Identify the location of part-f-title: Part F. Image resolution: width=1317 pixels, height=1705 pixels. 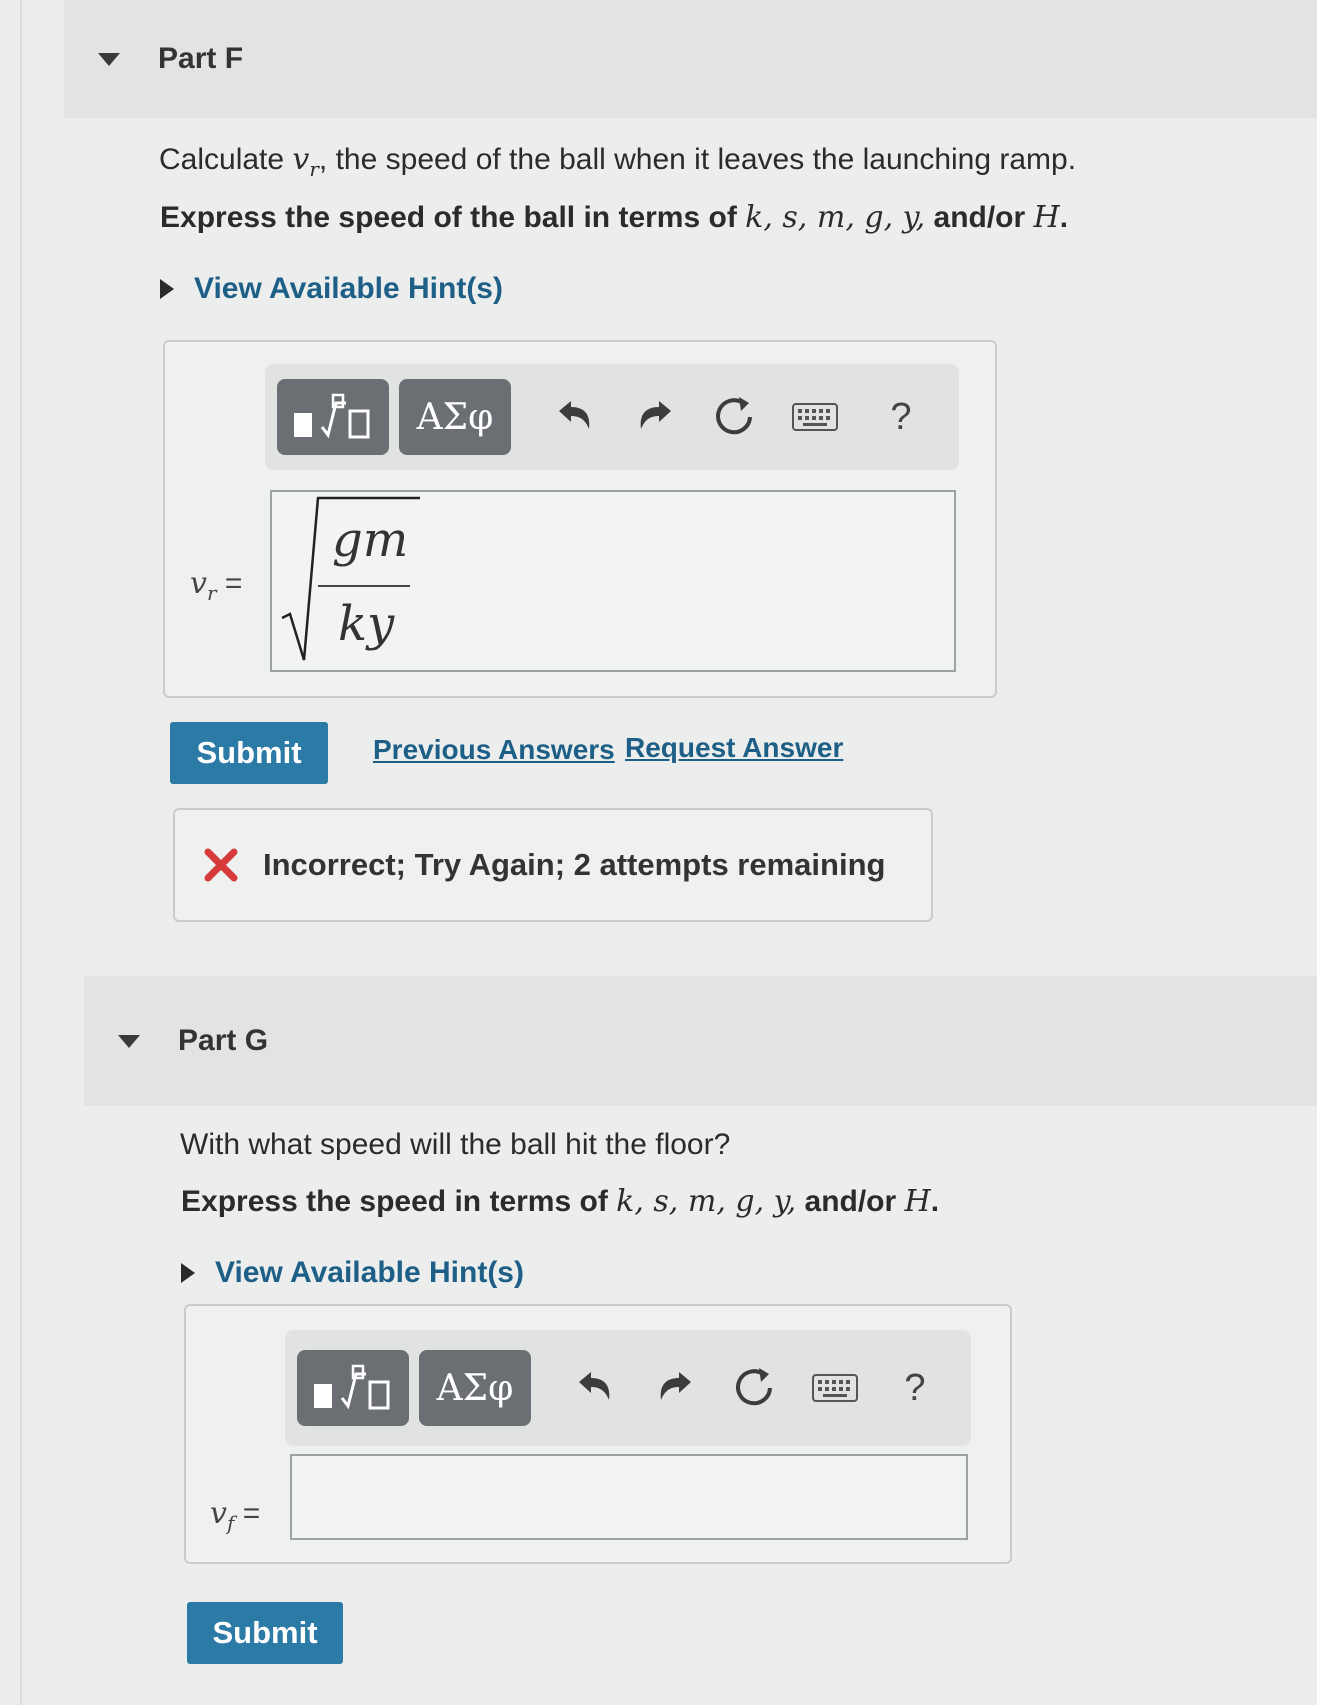
(201, 58).